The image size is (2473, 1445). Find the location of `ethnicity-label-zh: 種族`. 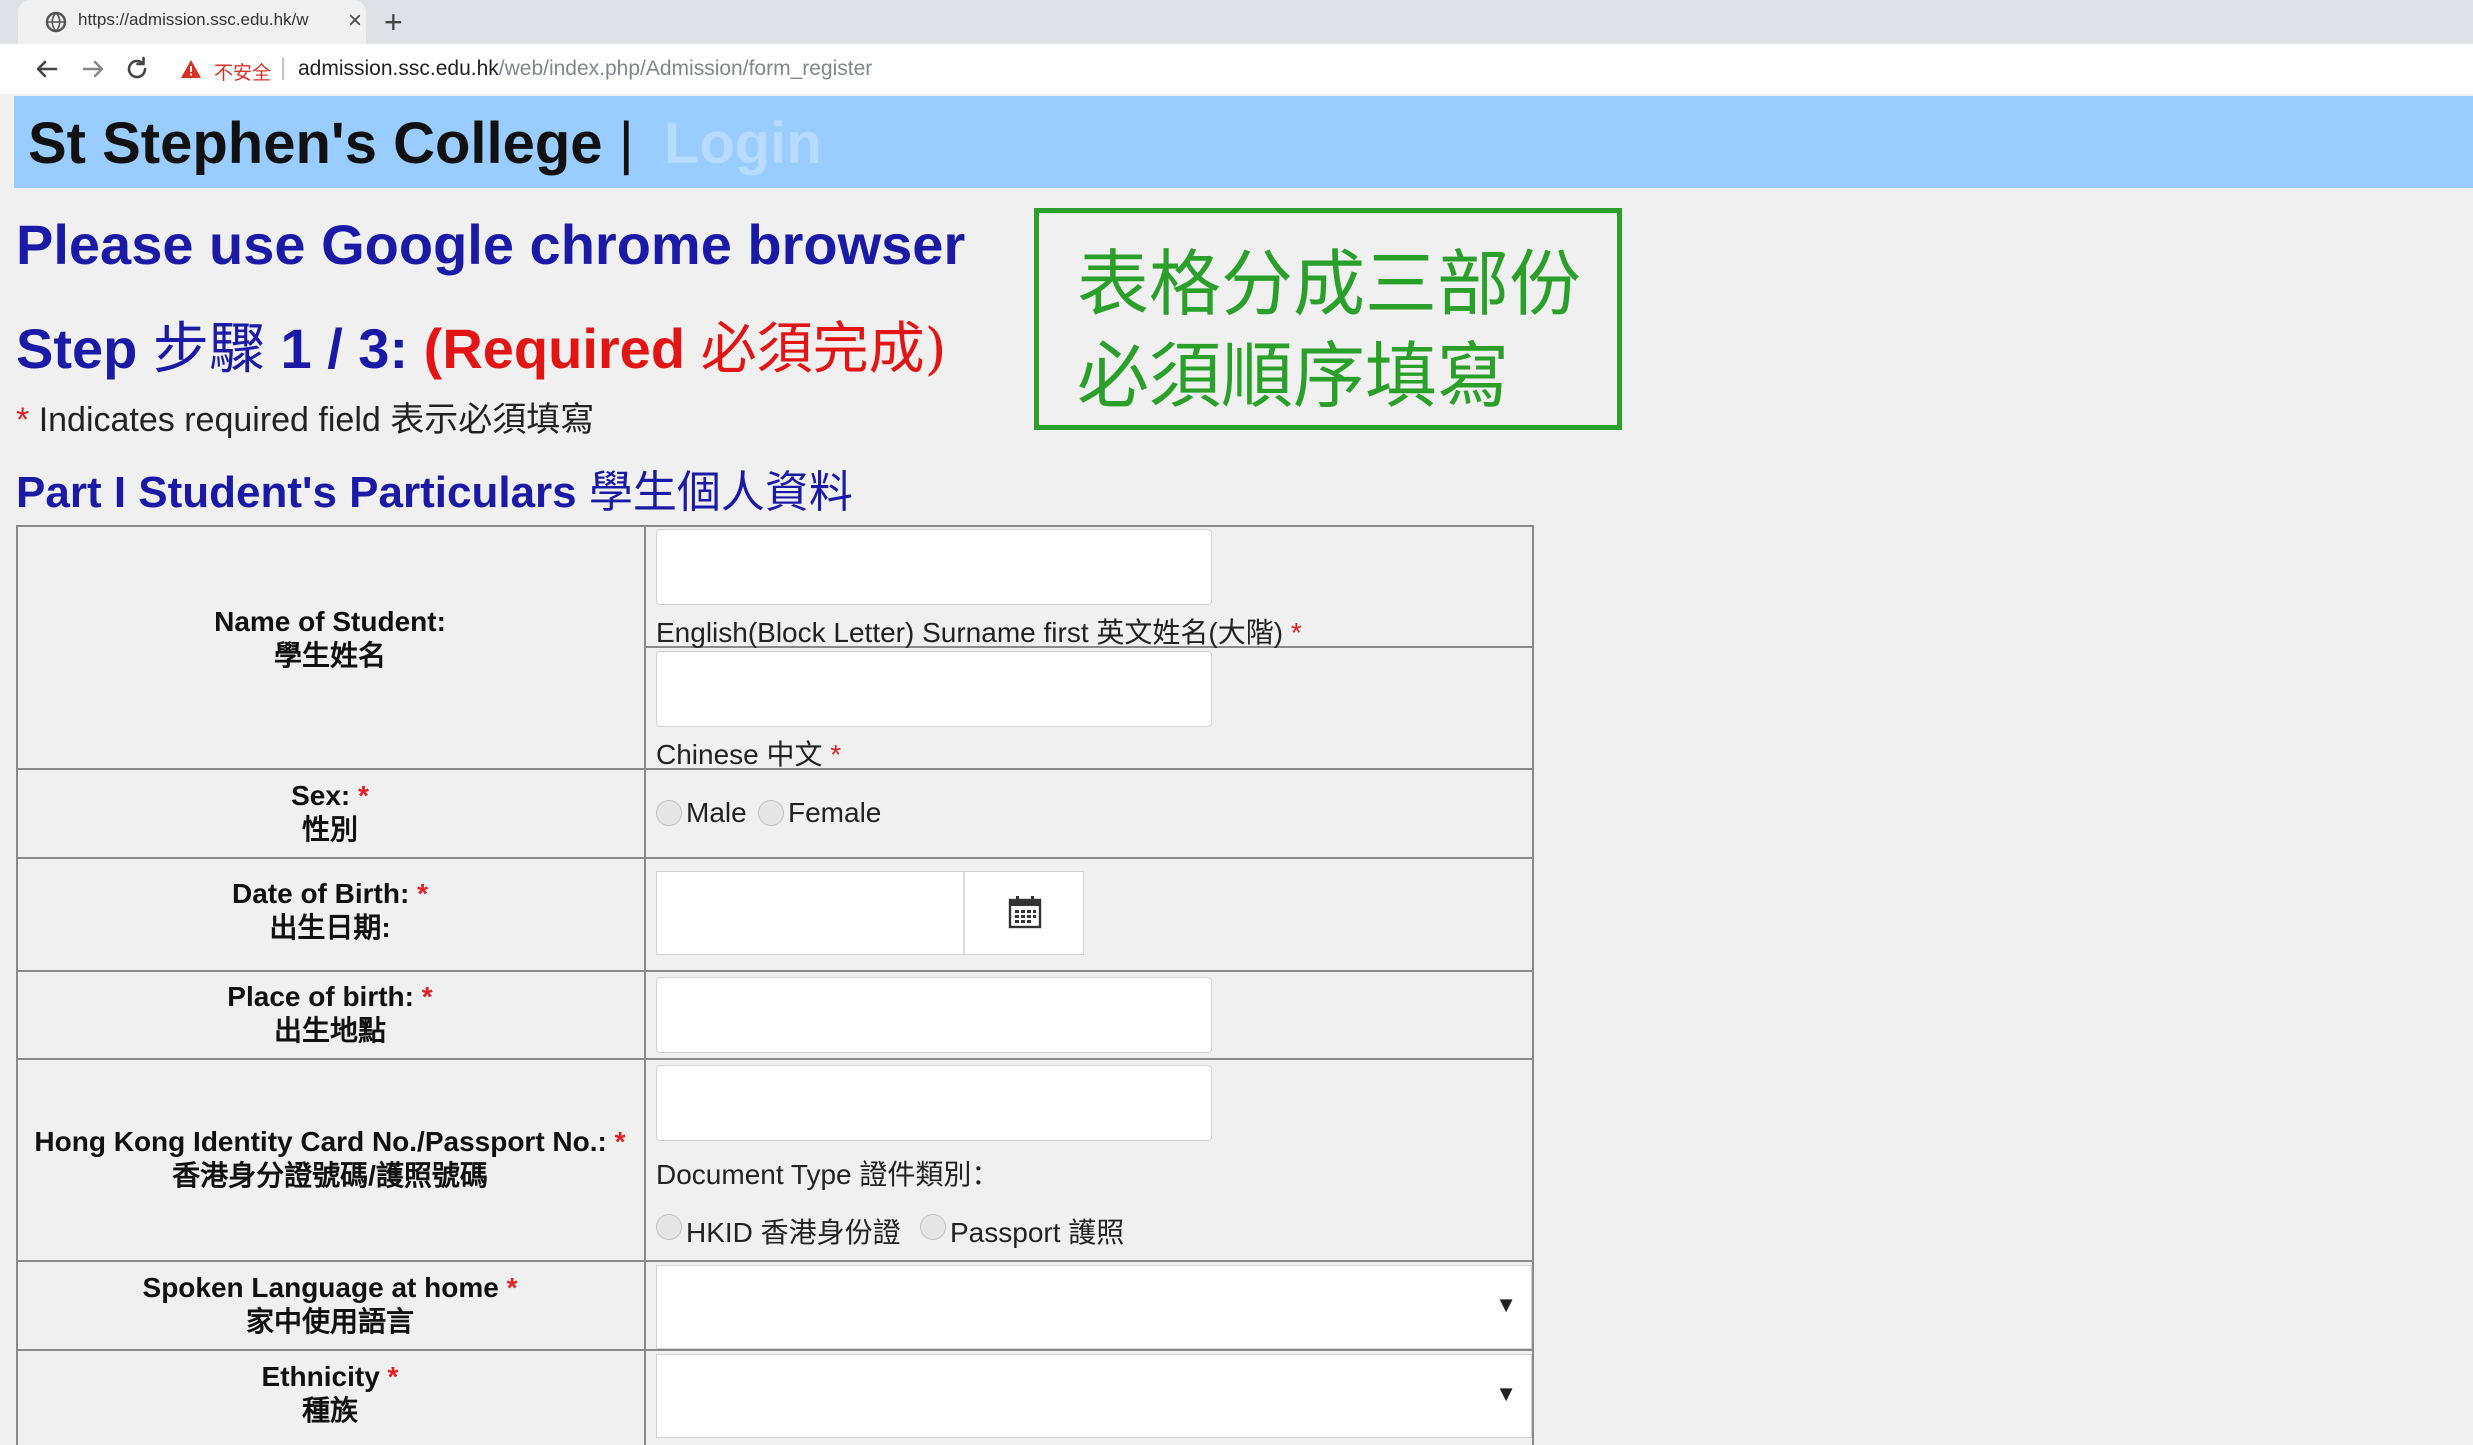

ethnicity-label-zh: 種族 is located at coordinates (329, 1410).